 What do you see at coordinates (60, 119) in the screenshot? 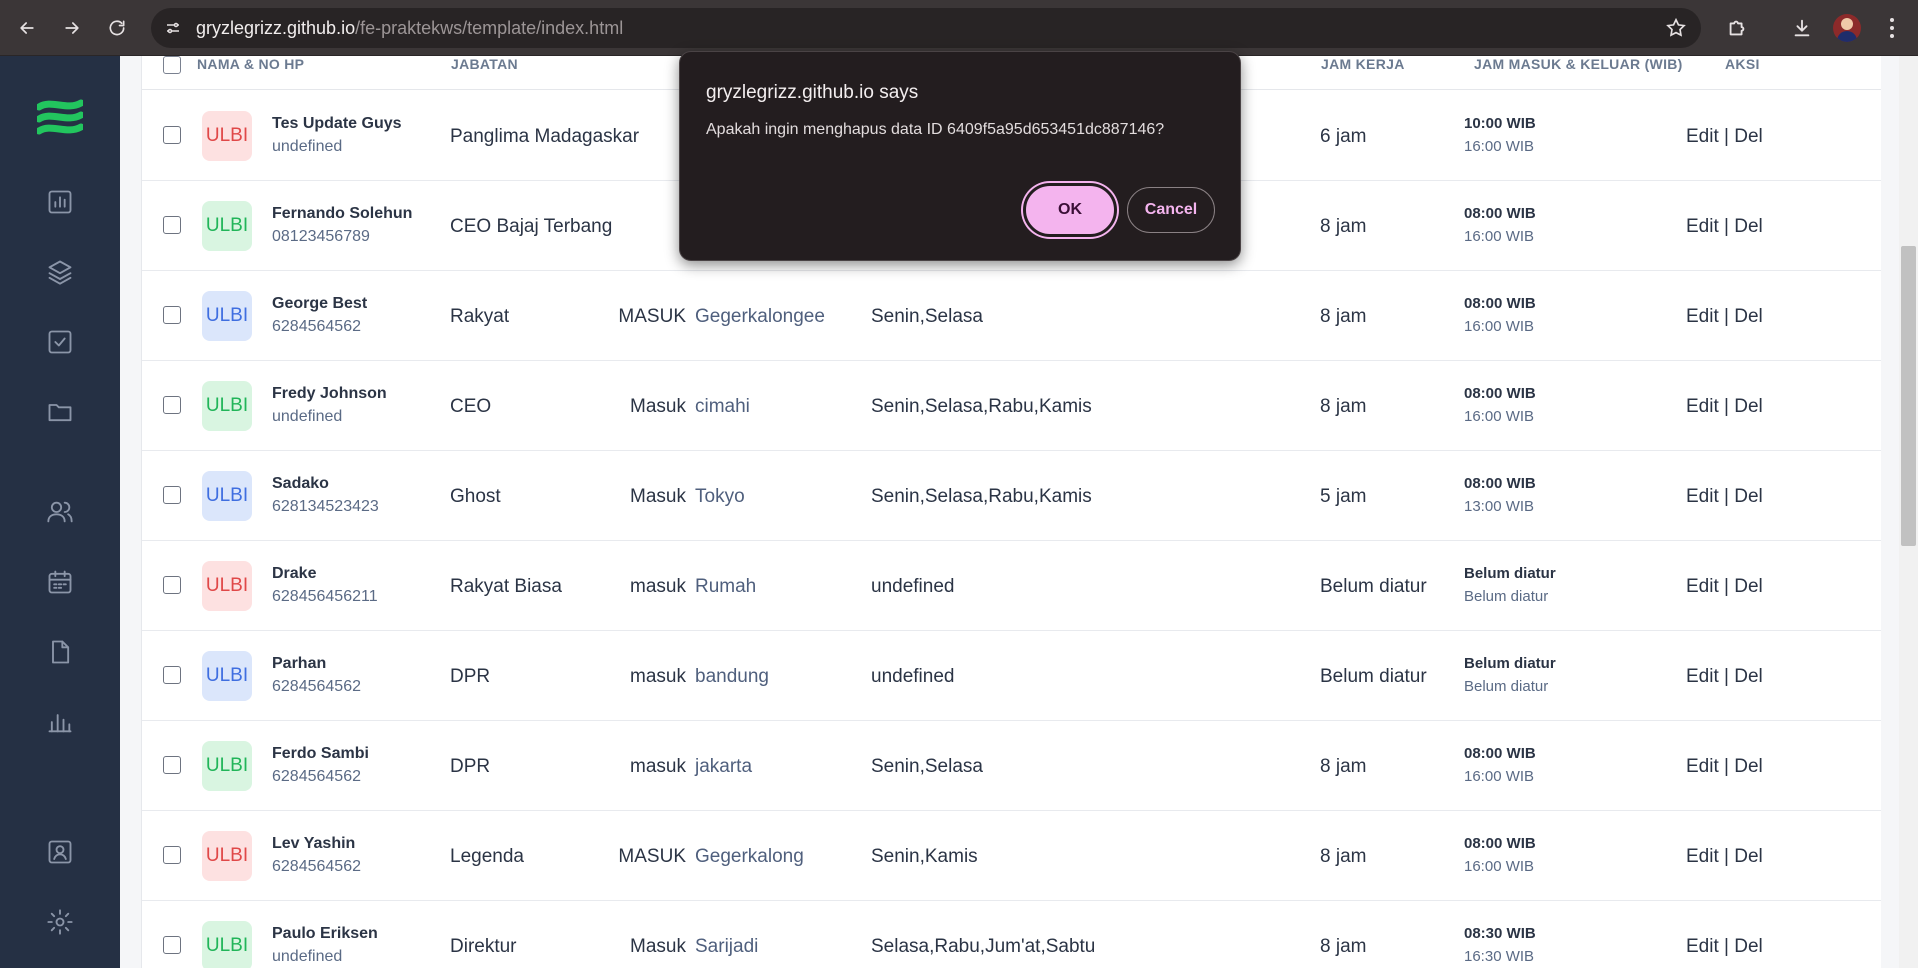
I see `logo-icon` at bounding box center [60, 119].